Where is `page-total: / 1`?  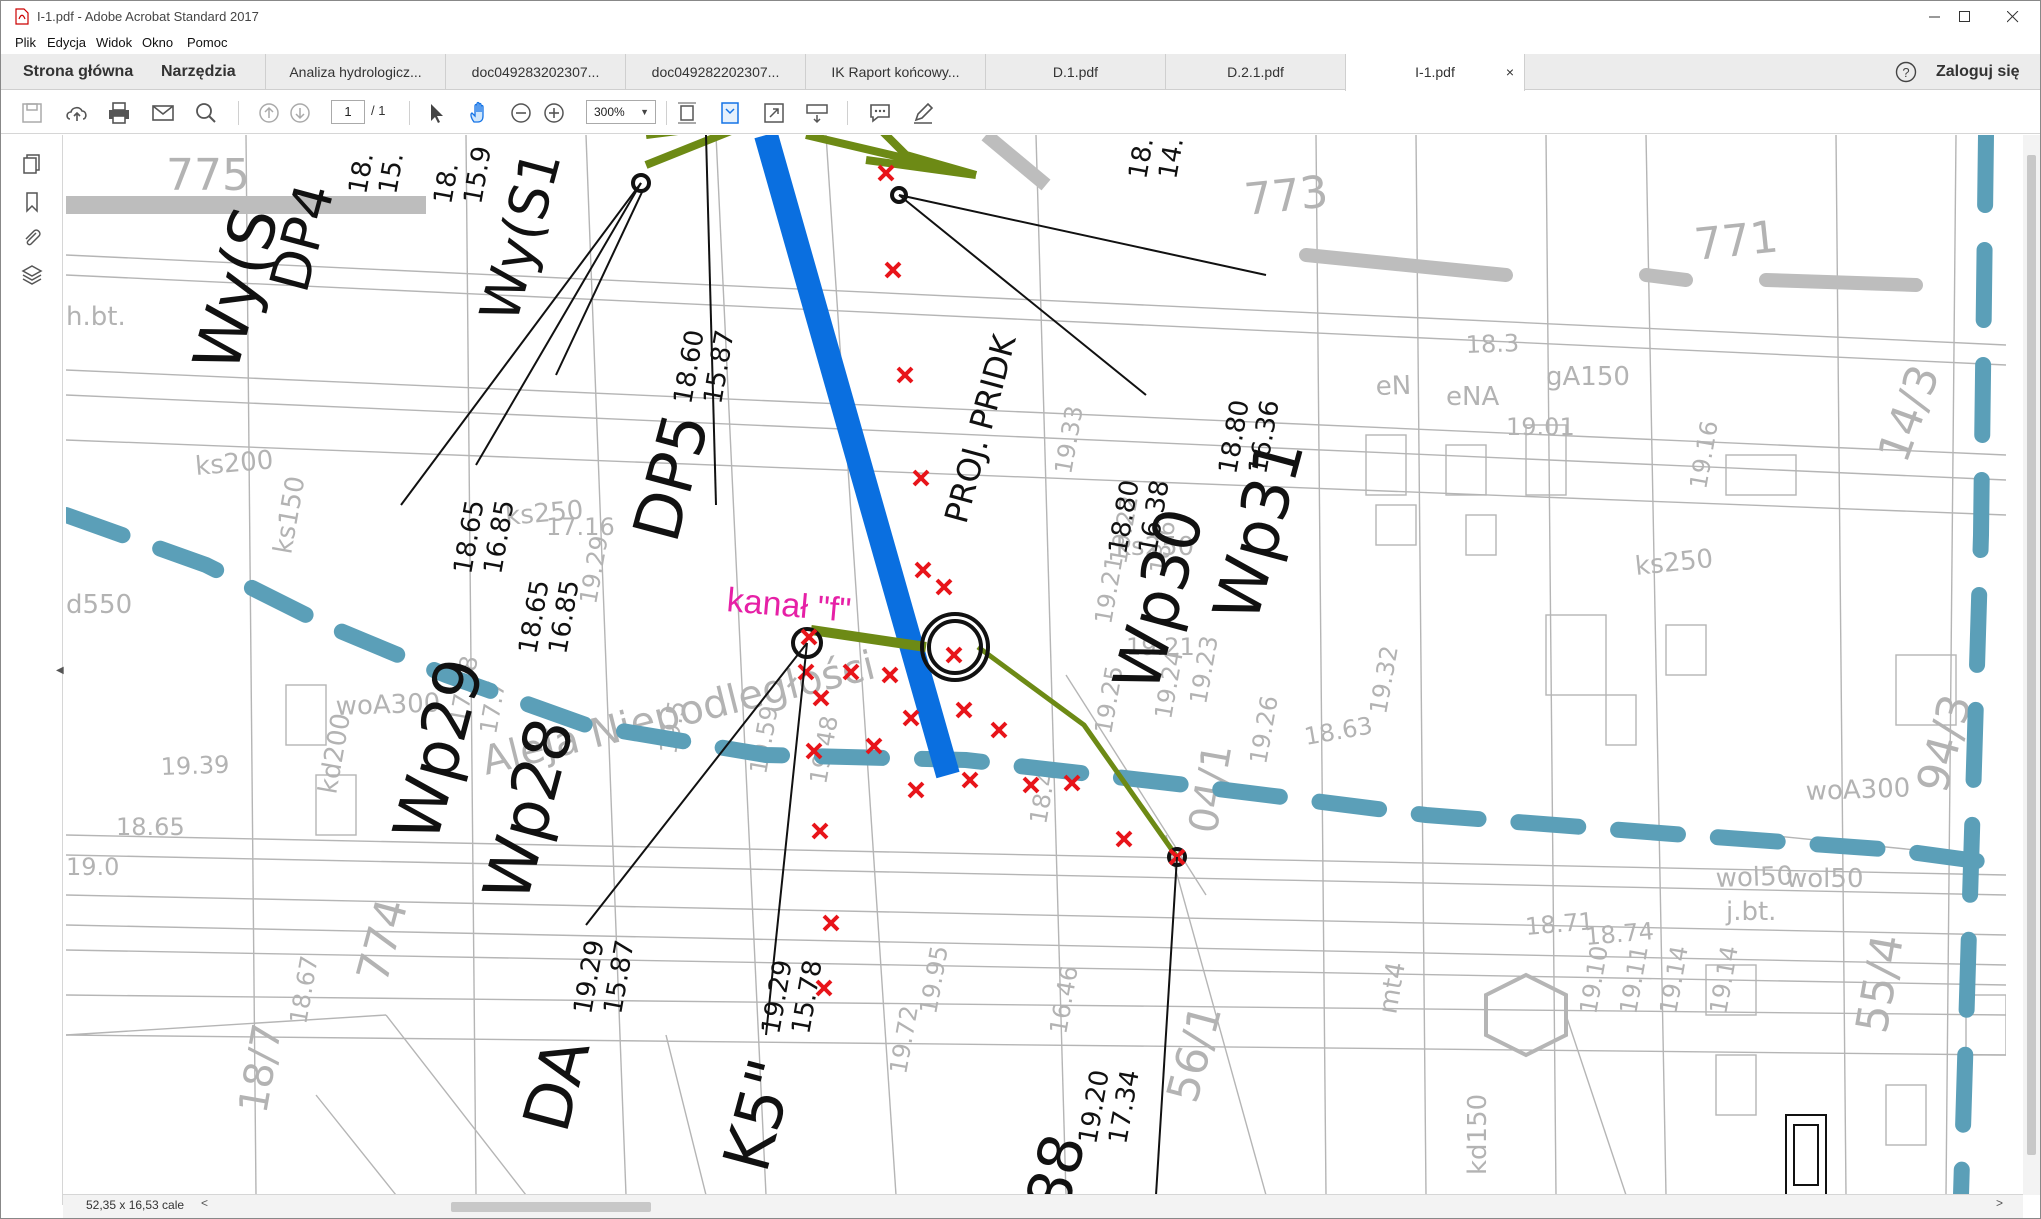 page-total: / 1 is located at coordinates (378, 110).